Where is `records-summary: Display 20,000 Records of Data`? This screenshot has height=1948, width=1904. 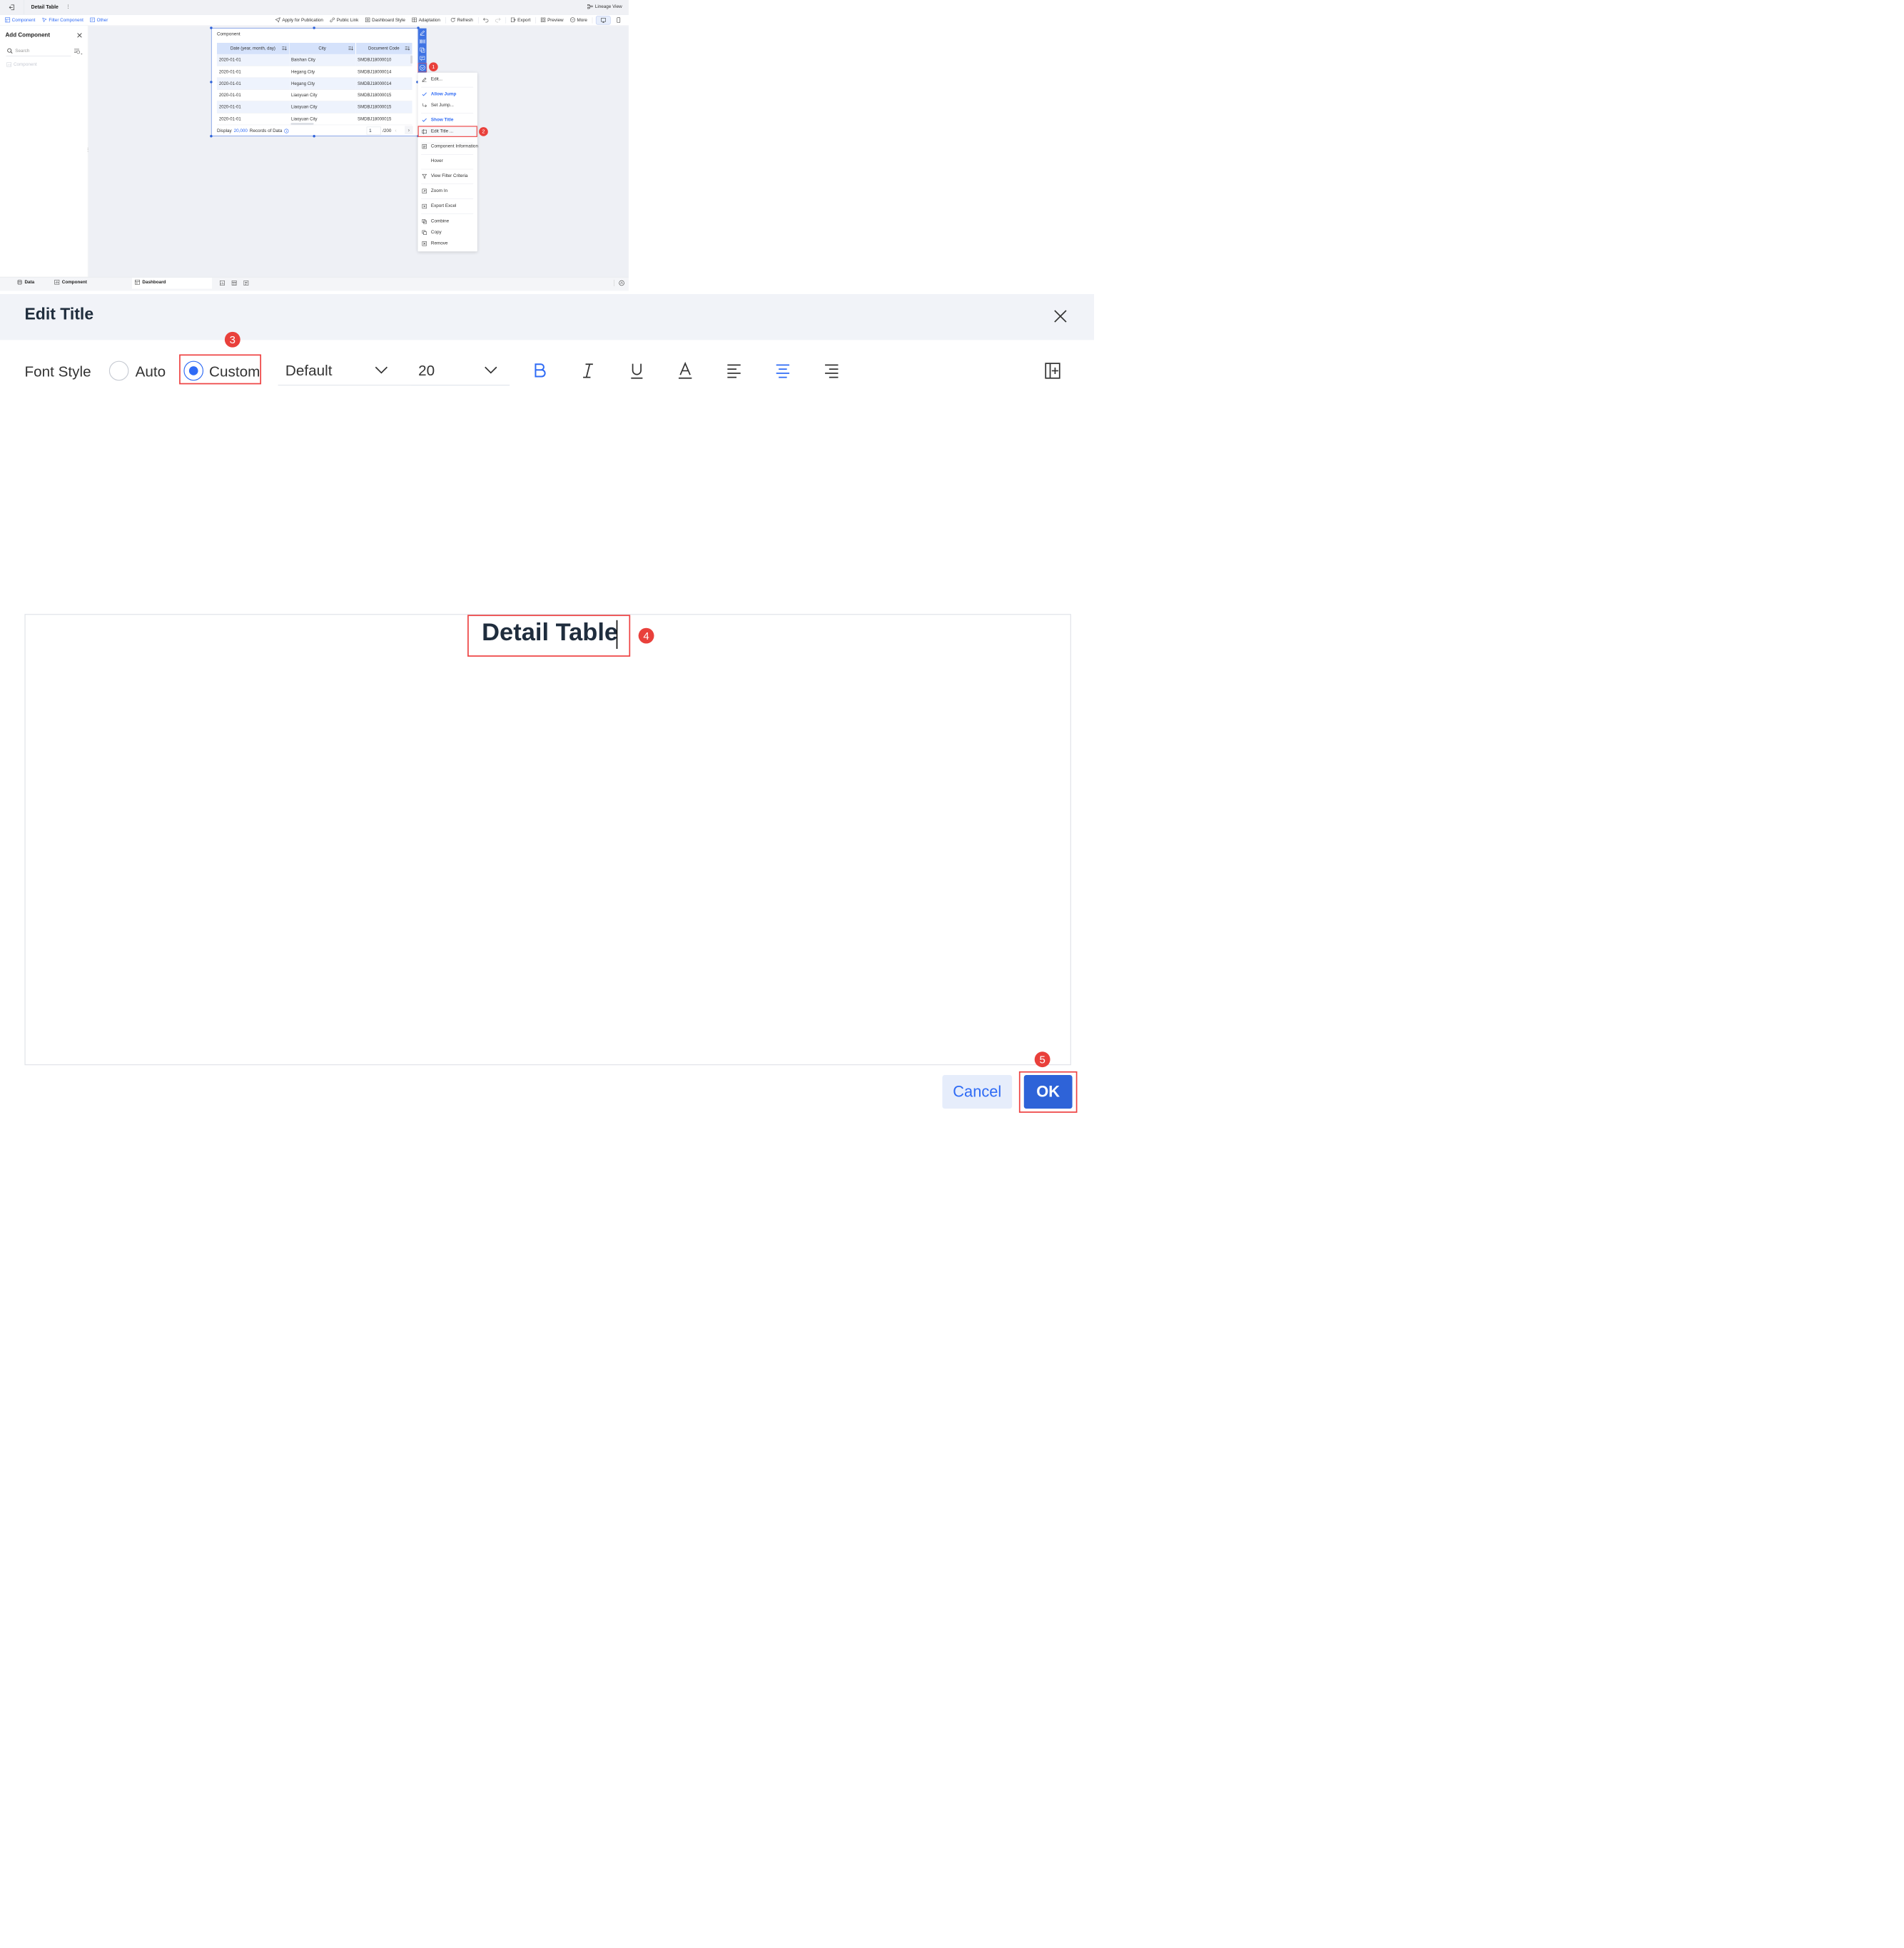
records-summary: Display 20,000 Records of Data is located at coordinates (253, 130).